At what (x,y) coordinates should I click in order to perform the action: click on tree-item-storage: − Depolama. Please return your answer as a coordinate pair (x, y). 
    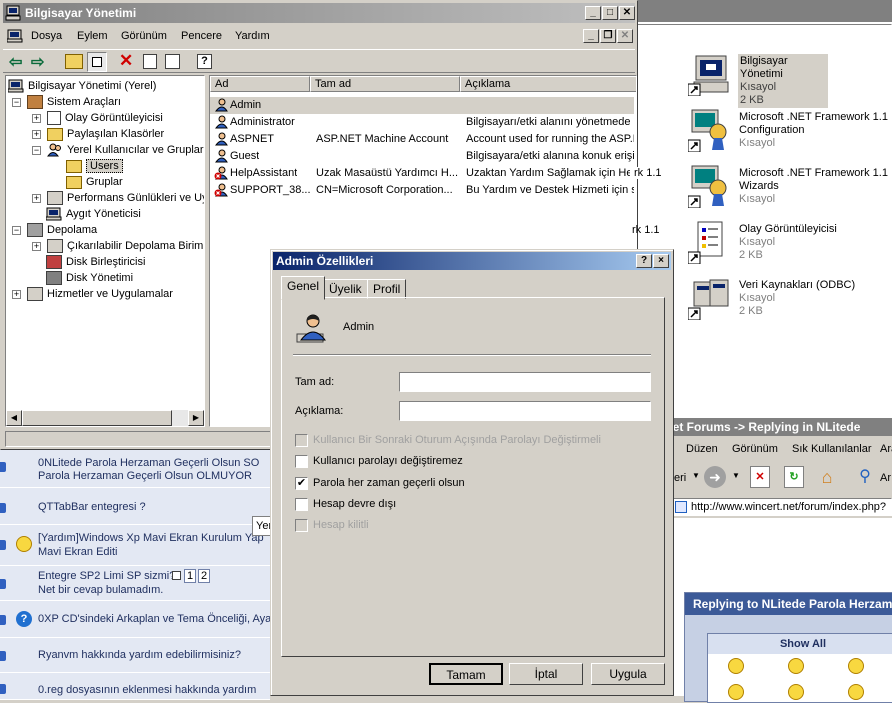
    Looking at the image, I should click on (54, 230).